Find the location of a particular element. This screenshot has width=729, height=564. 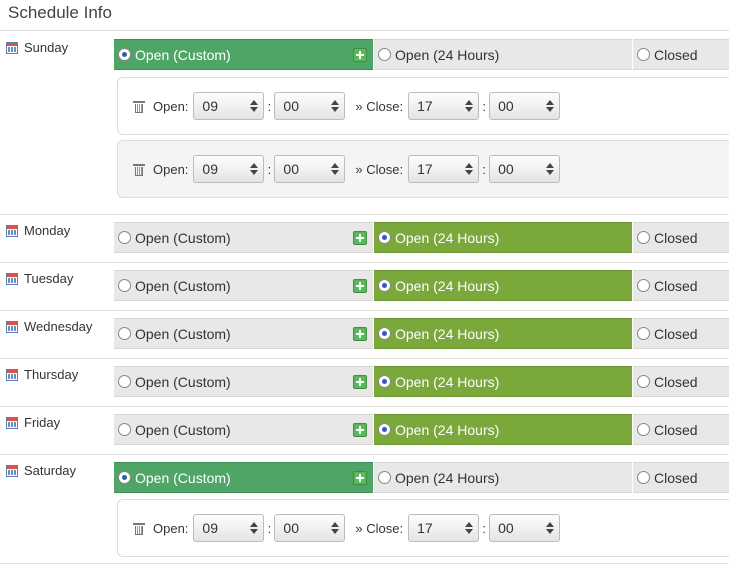

sunday-option-closed: Closed is located at coordinates (681, 54).